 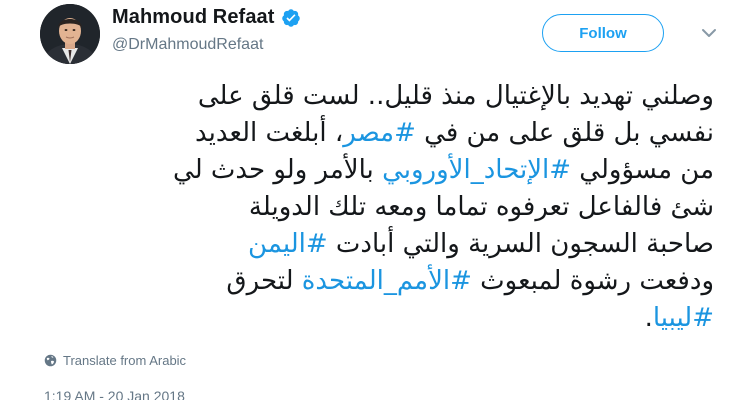 I want to click on globe-icon, so click(x=50, y=360).